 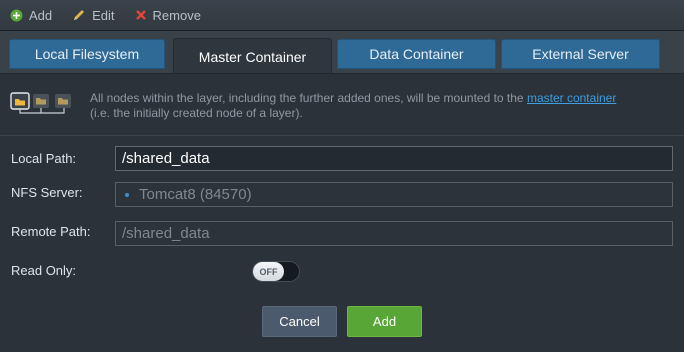 I want to click on read-only-toggle: OFF, so click(x=276, y=271).